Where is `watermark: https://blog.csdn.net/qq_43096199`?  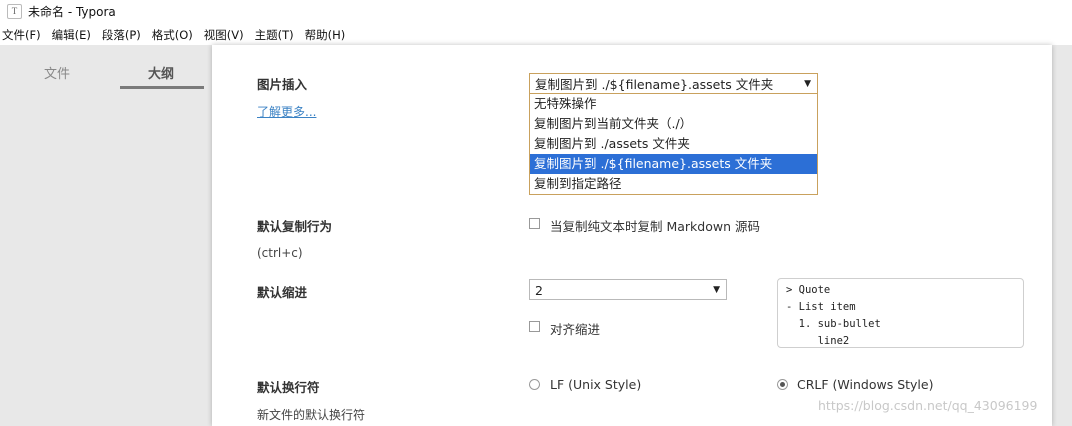 watermark: https://blog.csdn.net/qq_43096199 is located at coordinates (928, 405).